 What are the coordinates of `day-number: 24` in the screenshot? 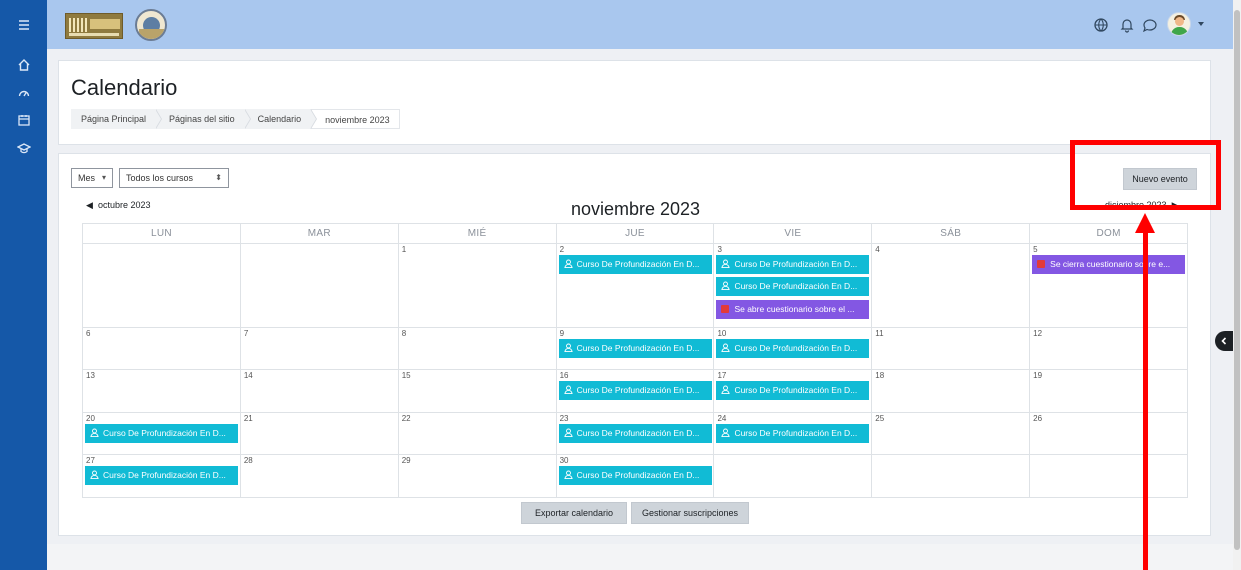 It's located at (721, 418).